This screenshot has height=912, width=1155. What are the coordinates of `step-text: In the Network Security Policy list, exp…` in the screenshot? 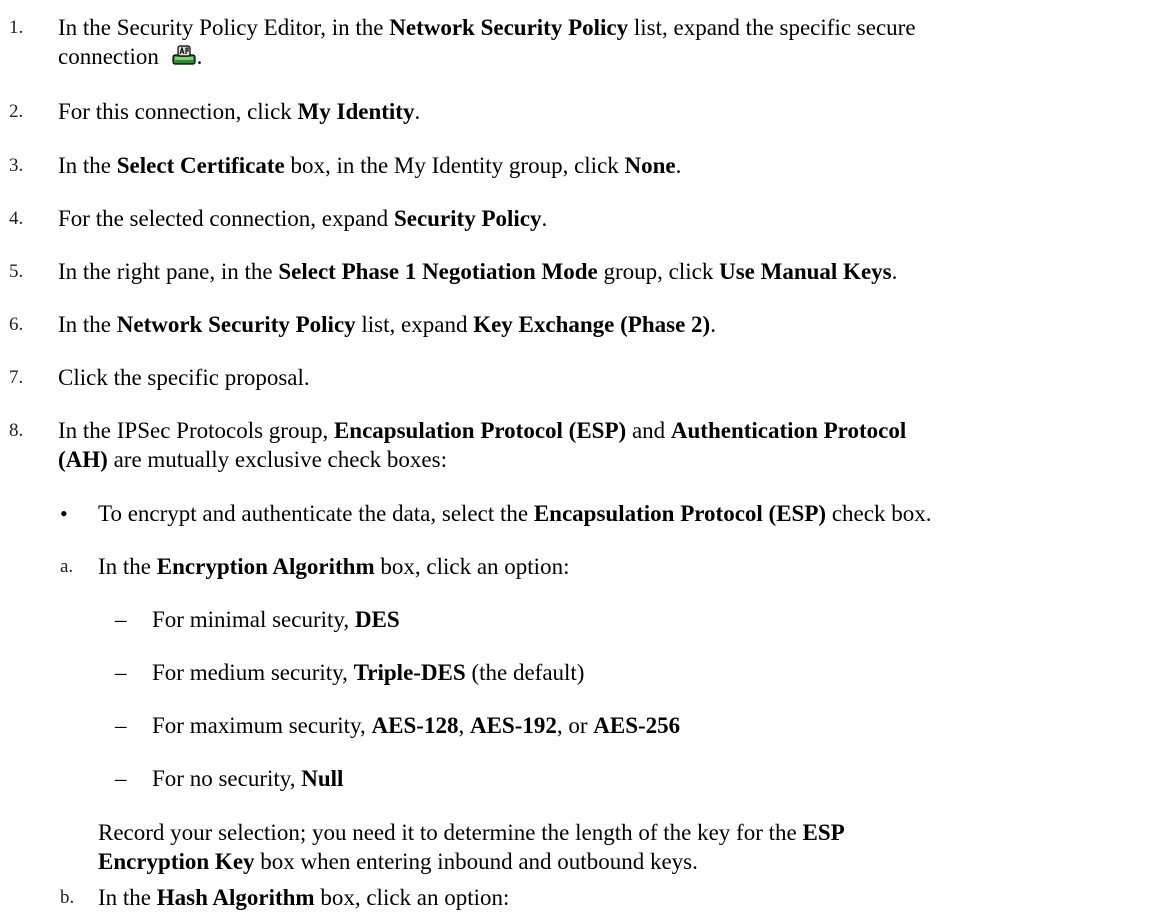 It's located at (387, 324).